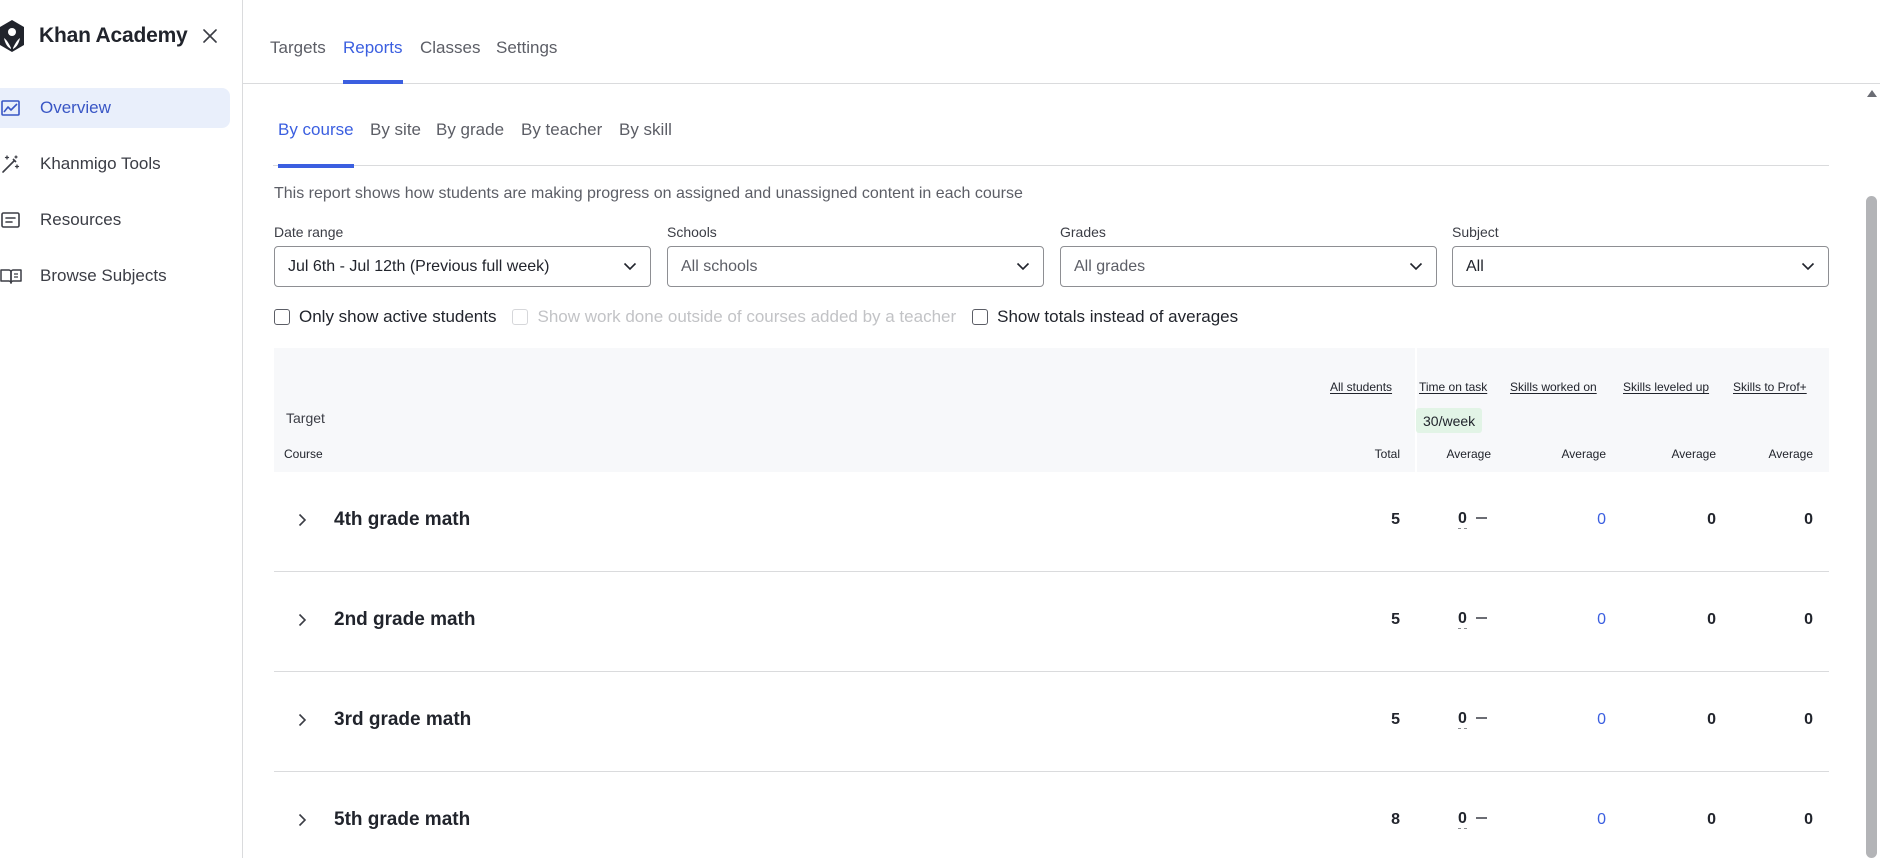 This screenshot has width=1880, height=858. Describe the element at coordinates (1449, 420) in the screenshot. I see `time-target-badge: 30/week` at that location.